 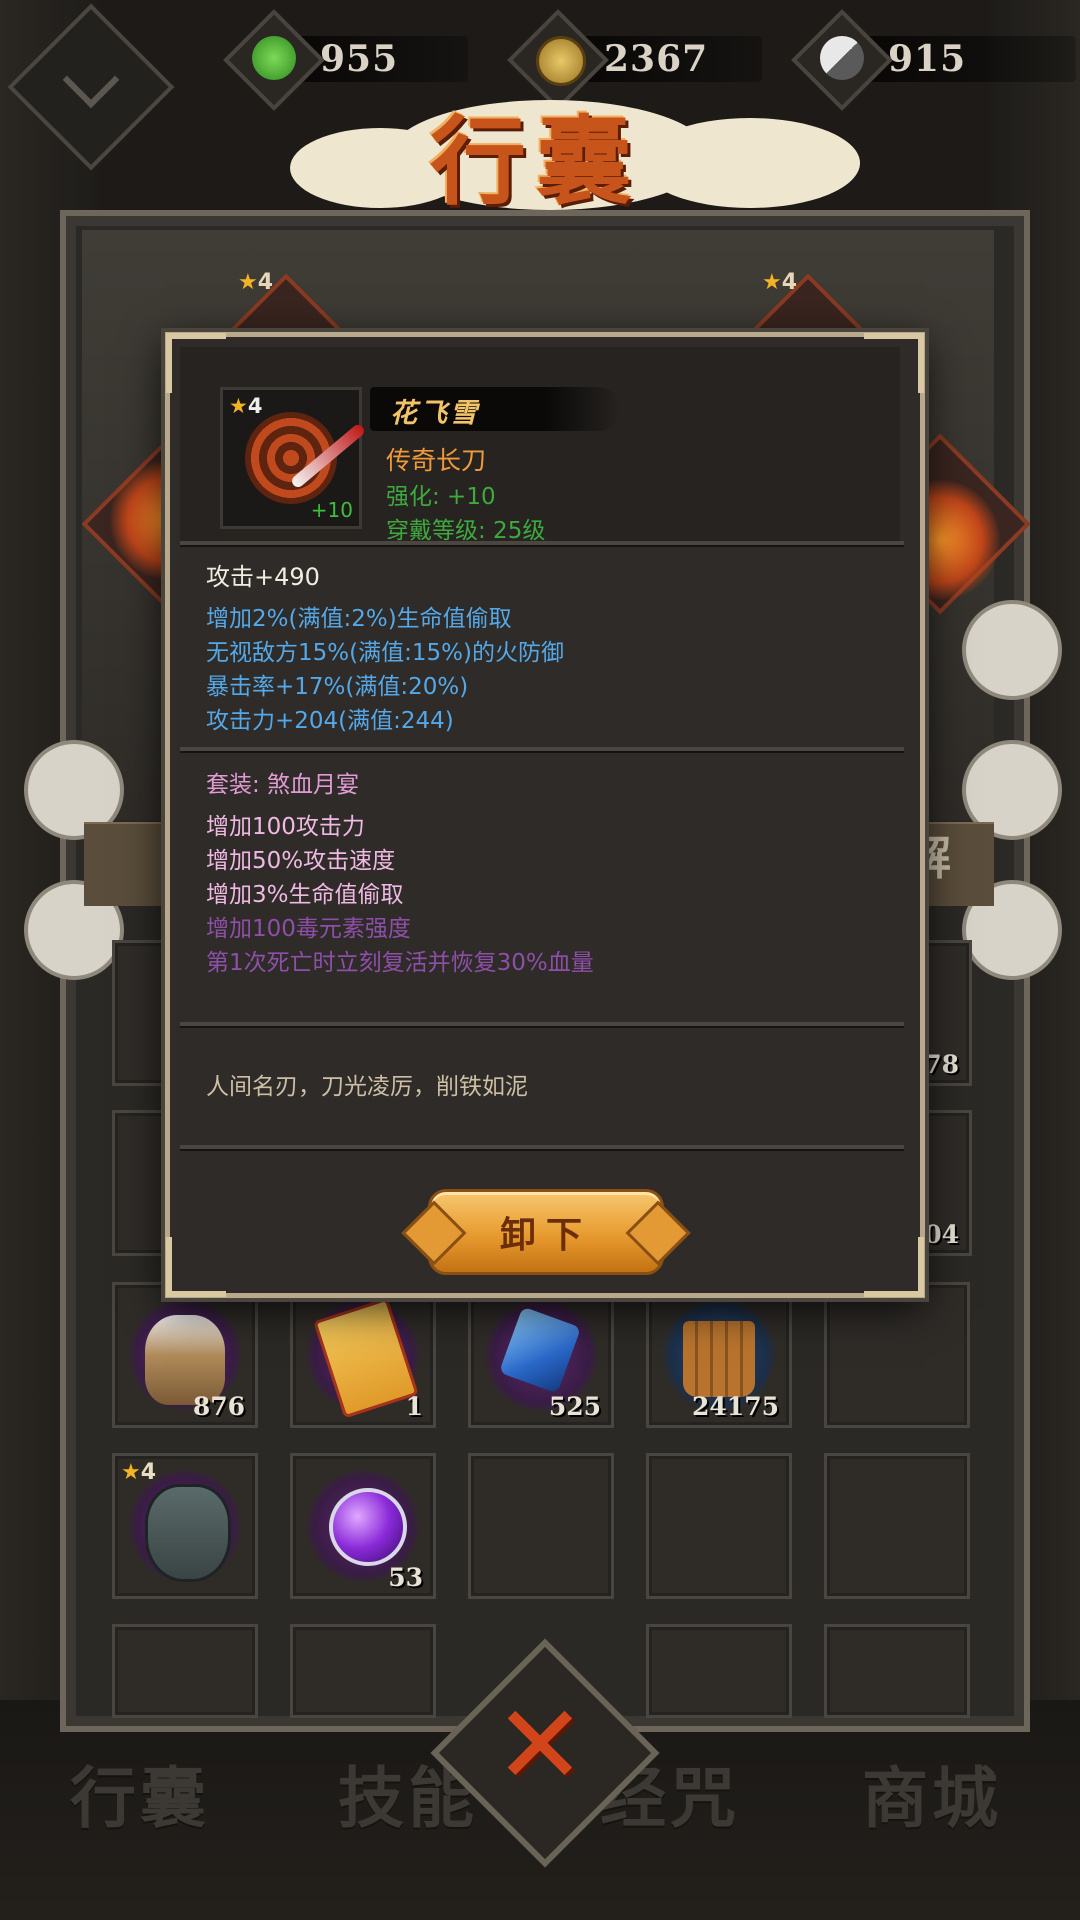 What do you see at coordinates (274, 58) in the screenshot?
I see `green-flame-icon` at bounding box center [274, 58].